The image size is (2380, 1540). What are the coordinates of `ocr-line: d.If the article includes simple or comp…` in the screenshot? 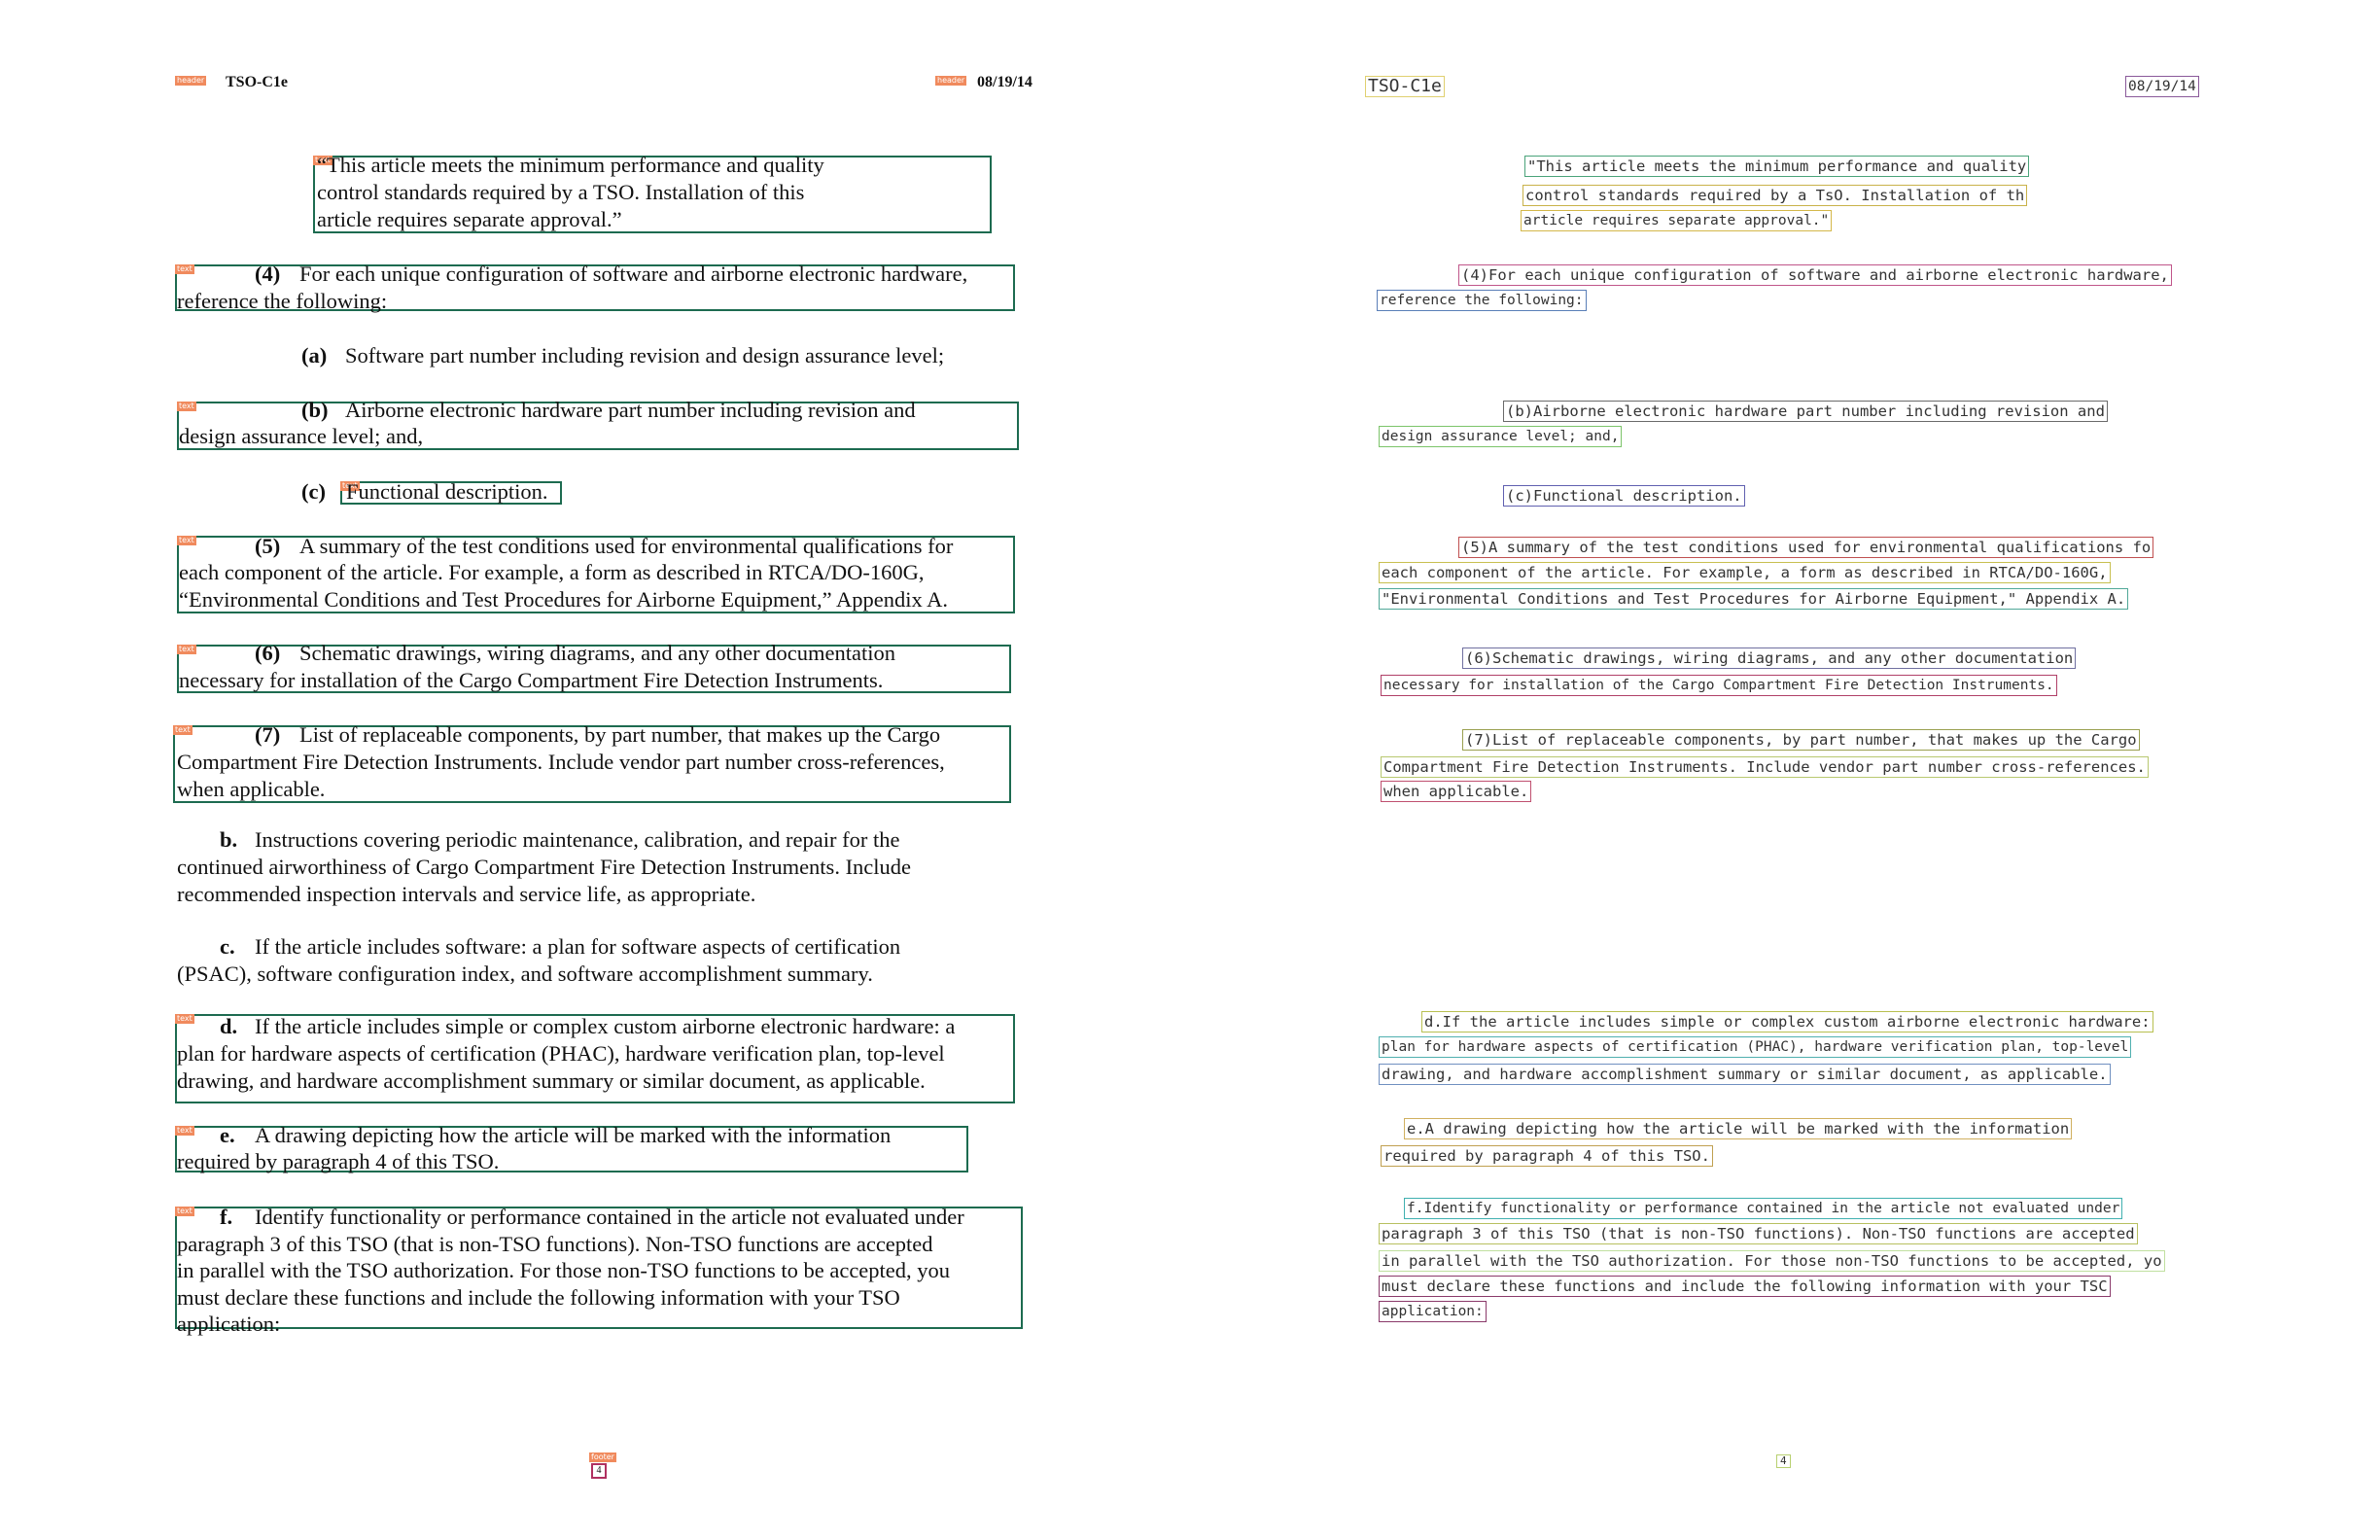 It's located at (1787, 1021).